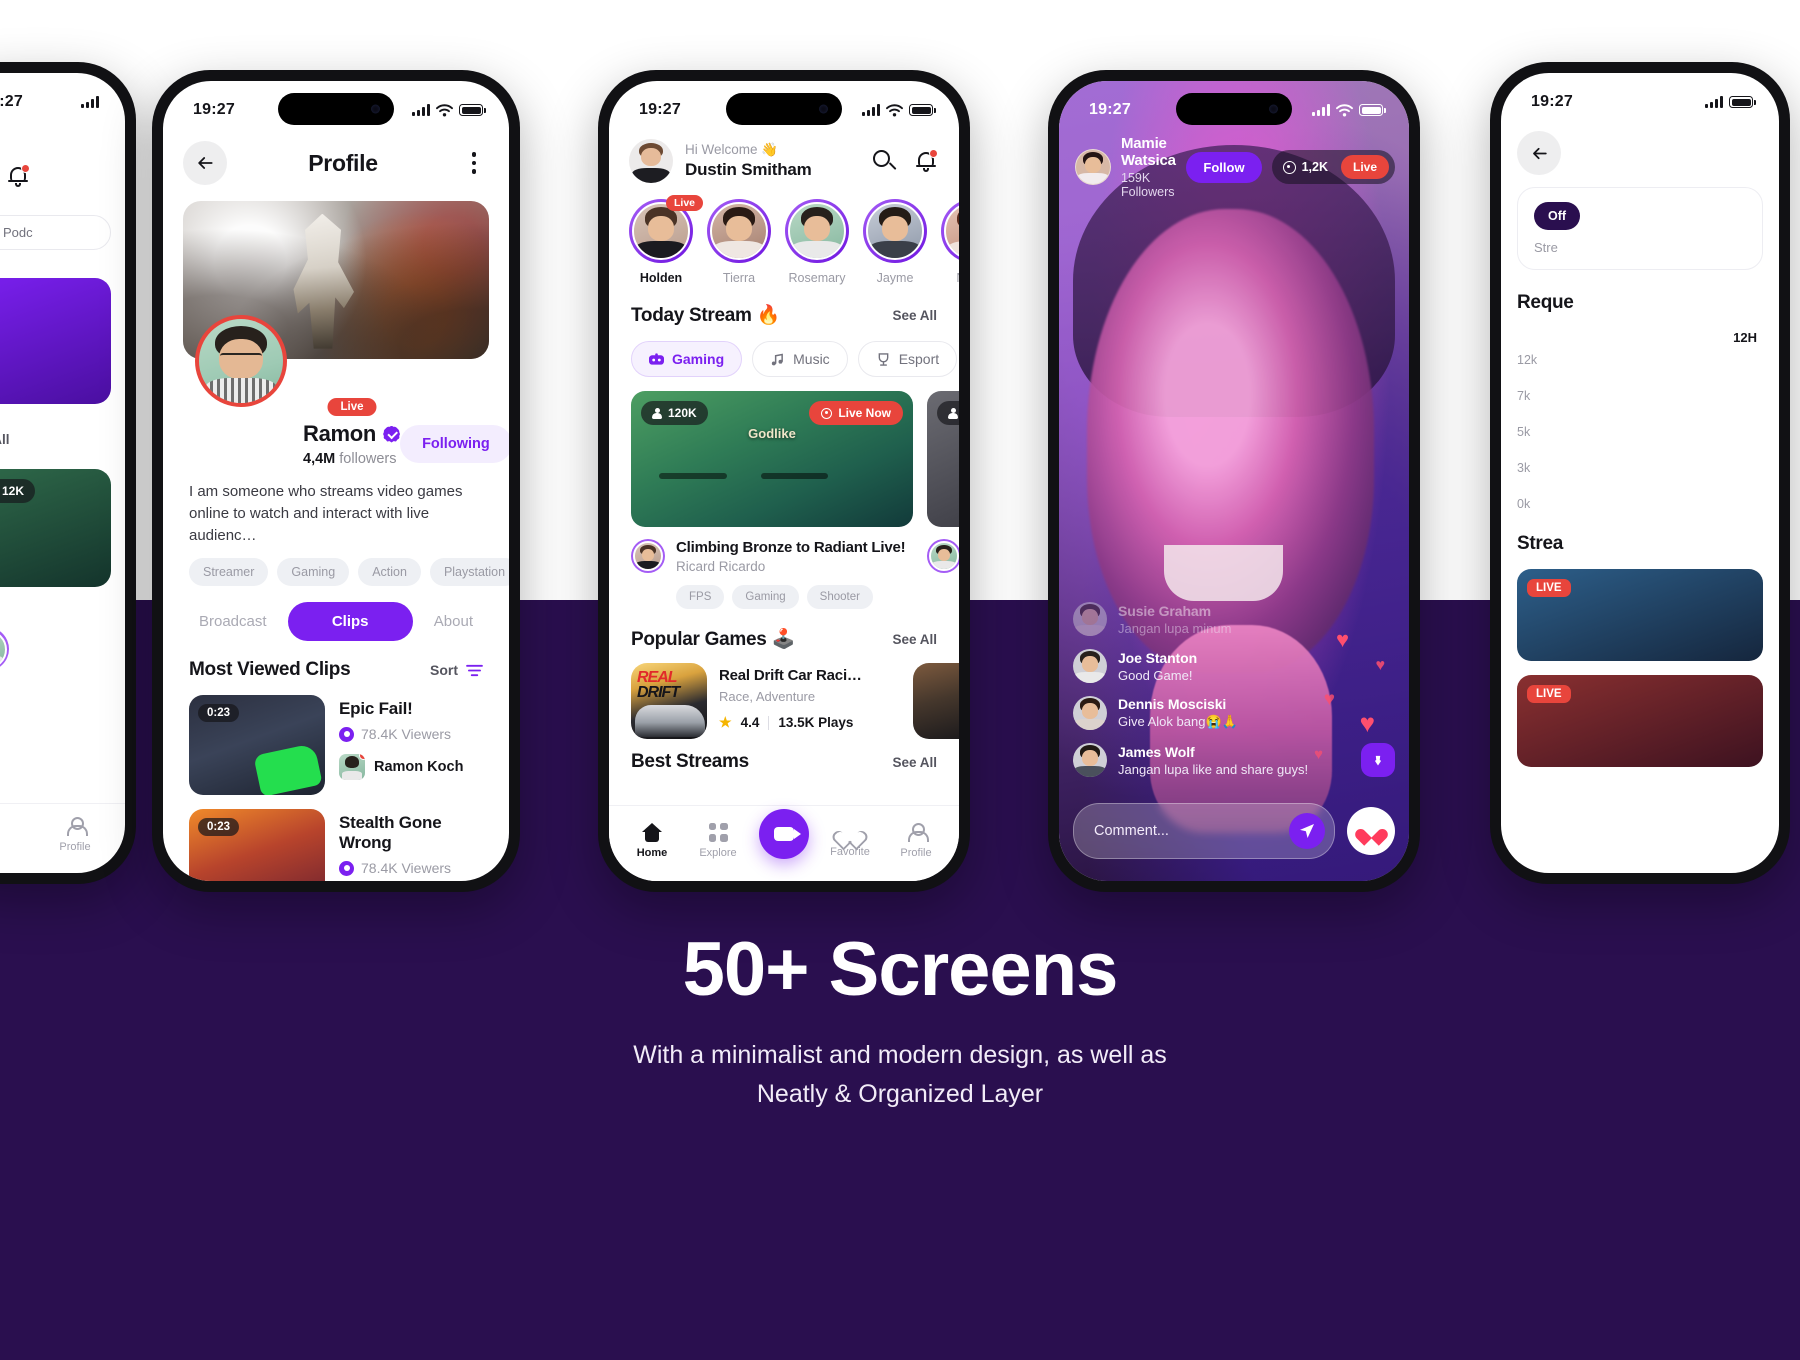 This screenshot has height=1360, width=1800. What do you see at coordinates (950, 242) in the screenshot?
I see `story-item: Natha` at bounding box center [950, 242].